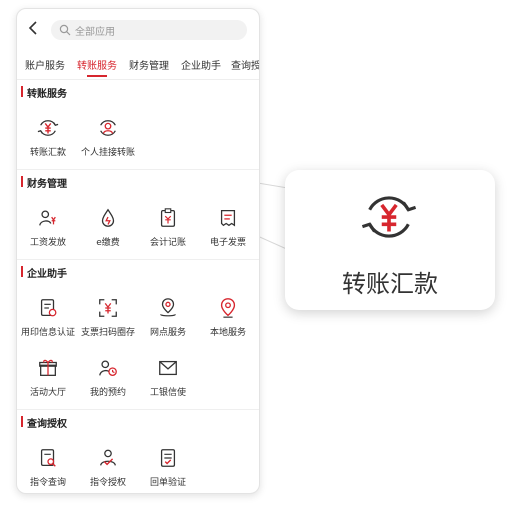 Image resolution: width=510 pixels, height=510 pixels. I want to click on section-title-query: 查询授权, so click(44, 422).